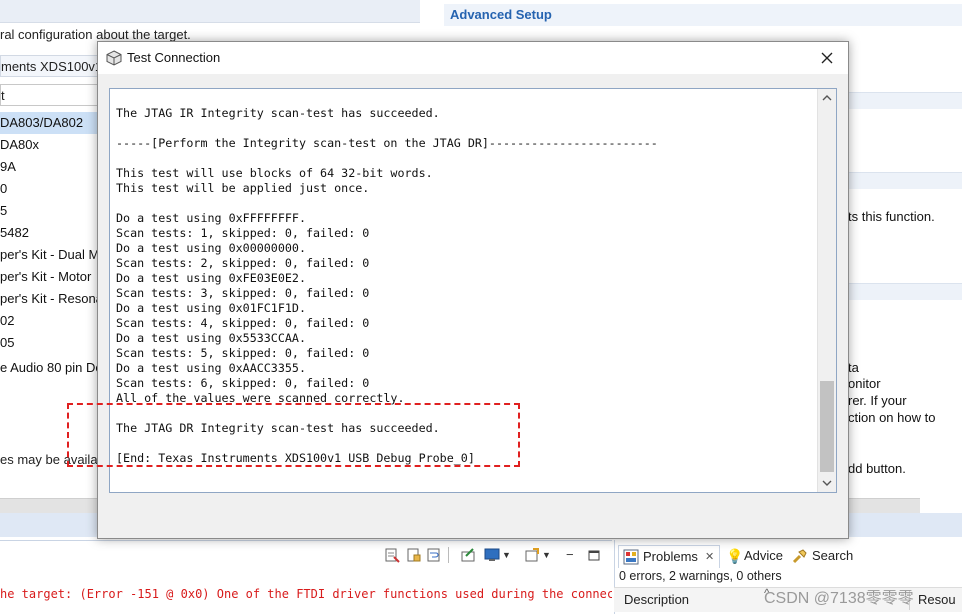 The image size is (962, 615). I want to click on toolbar-separator, so click(448, 555).